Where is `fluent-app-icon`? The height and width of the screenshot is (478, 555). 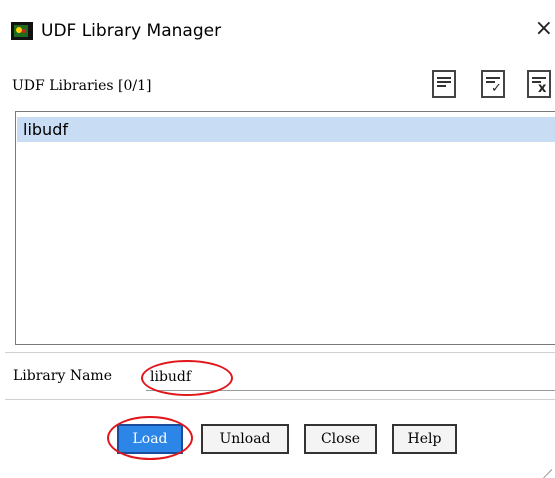
fluent-app-icon is located at coordinates (22, 31).